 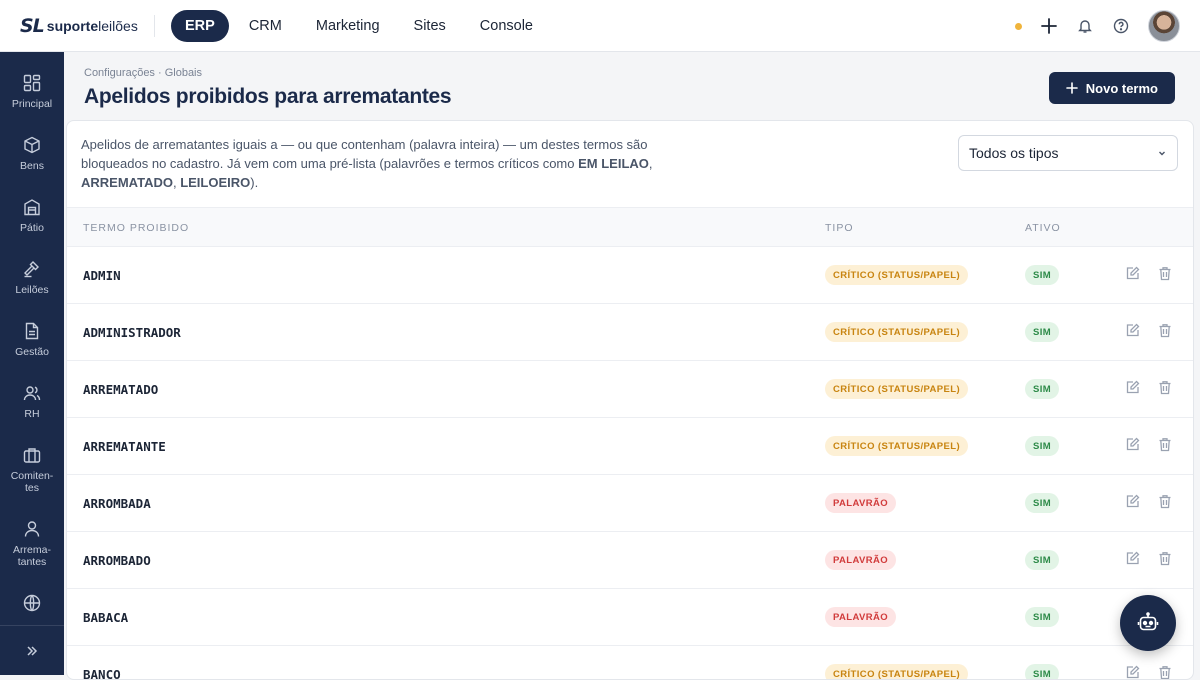 I want to click on sidebar-item-label: Comiten- tes, so click(x=32, y=482).